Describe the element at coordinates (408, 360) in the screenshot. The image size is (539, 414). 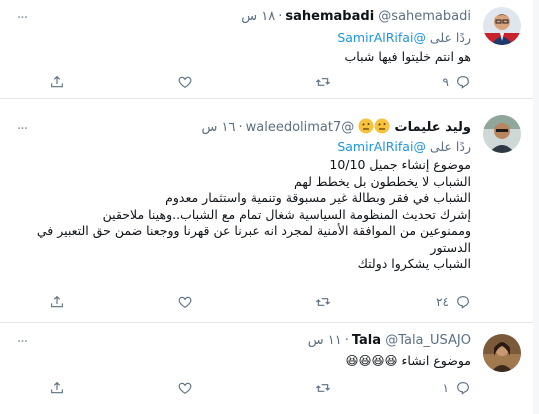
I see `tweet-text: موضوع انشاء 😆😆😆😆` at that location.